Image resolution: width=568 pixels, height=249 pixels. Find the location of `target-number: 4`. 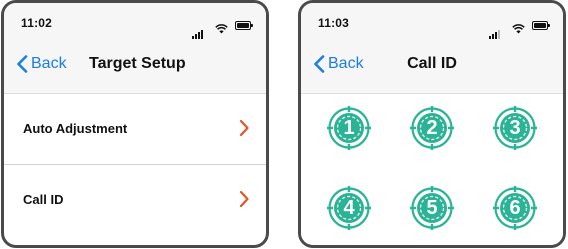

target-number: 4 is located at coordinates (349, 208).